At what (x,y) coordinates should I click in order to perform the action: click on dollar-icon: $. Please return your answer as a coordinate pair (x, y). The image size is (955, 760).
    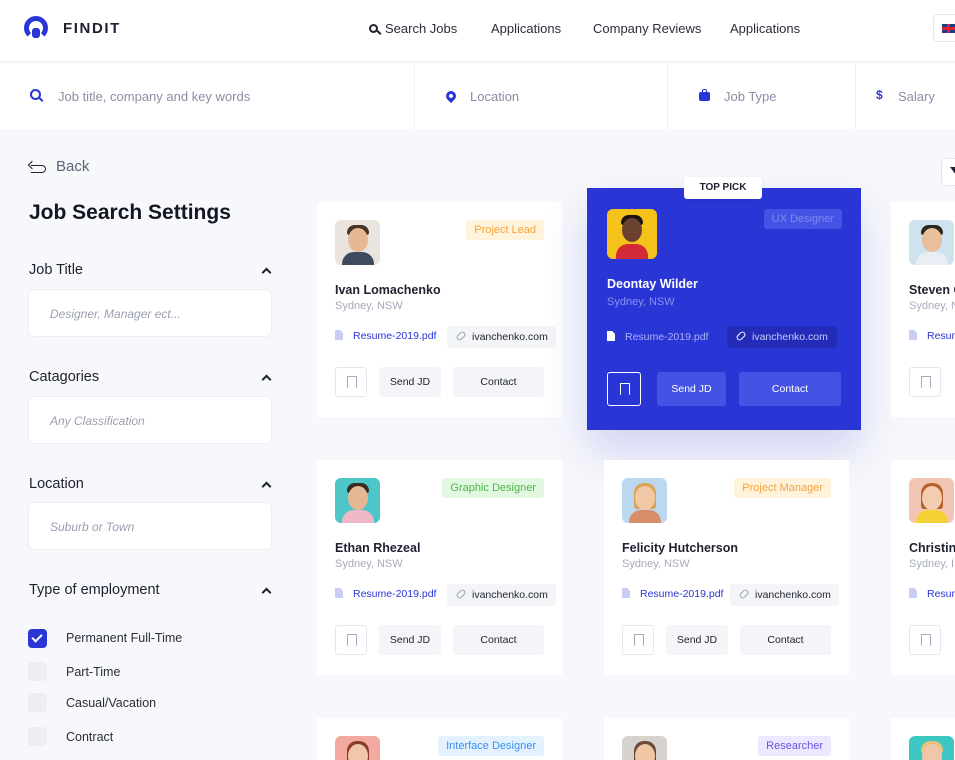
    Looking at the image, I should click on (879, 95).